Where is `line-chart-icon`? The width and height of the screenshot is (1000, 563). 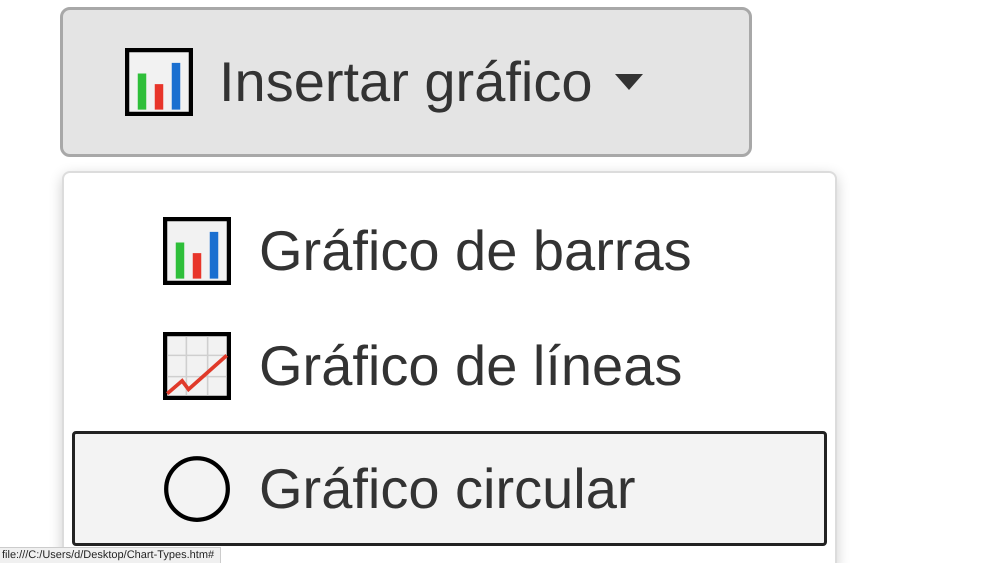
line-chart-icon is located at coordinates (197, 366).